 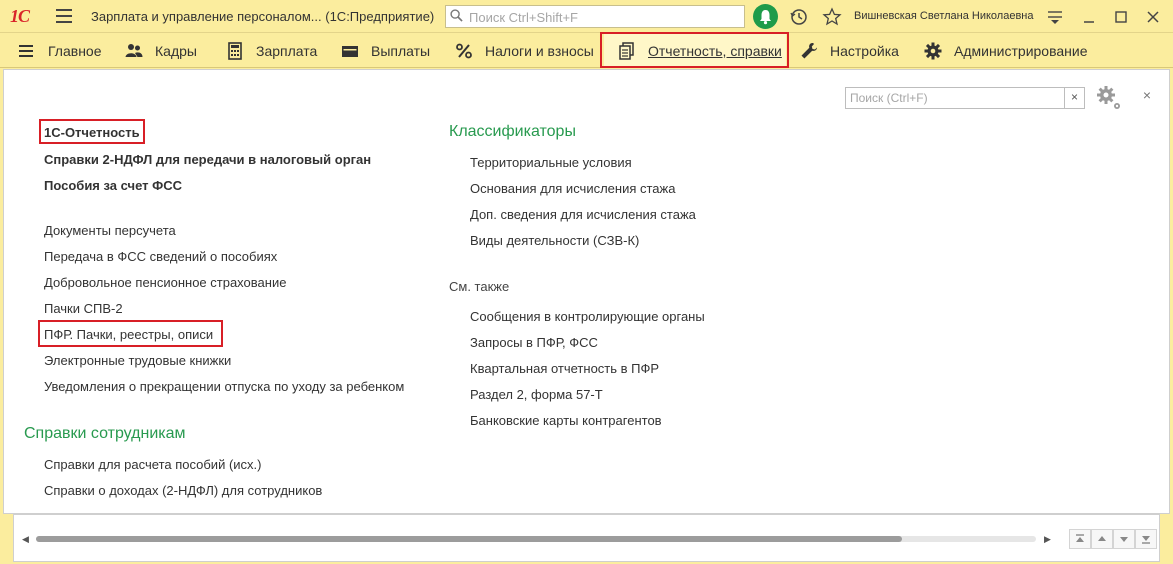 I want to click on link-activity-types: Виды деятельности (СЗВ-К), so click(x=554, y=240).